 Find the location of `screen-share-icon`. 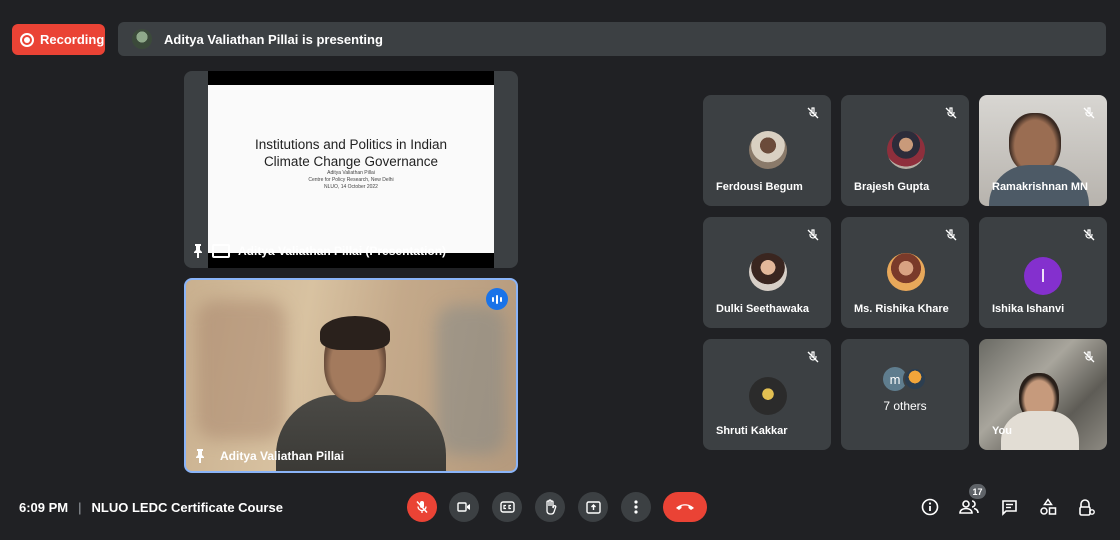

screen-share-icon is located at coordinates (221, 251).